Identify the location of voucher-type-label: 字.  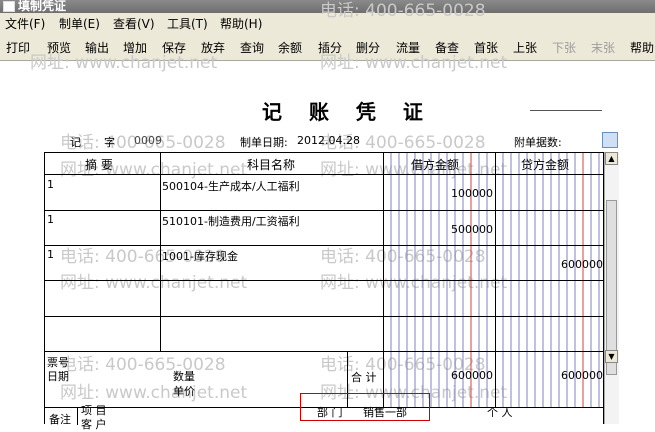
(109, 142).